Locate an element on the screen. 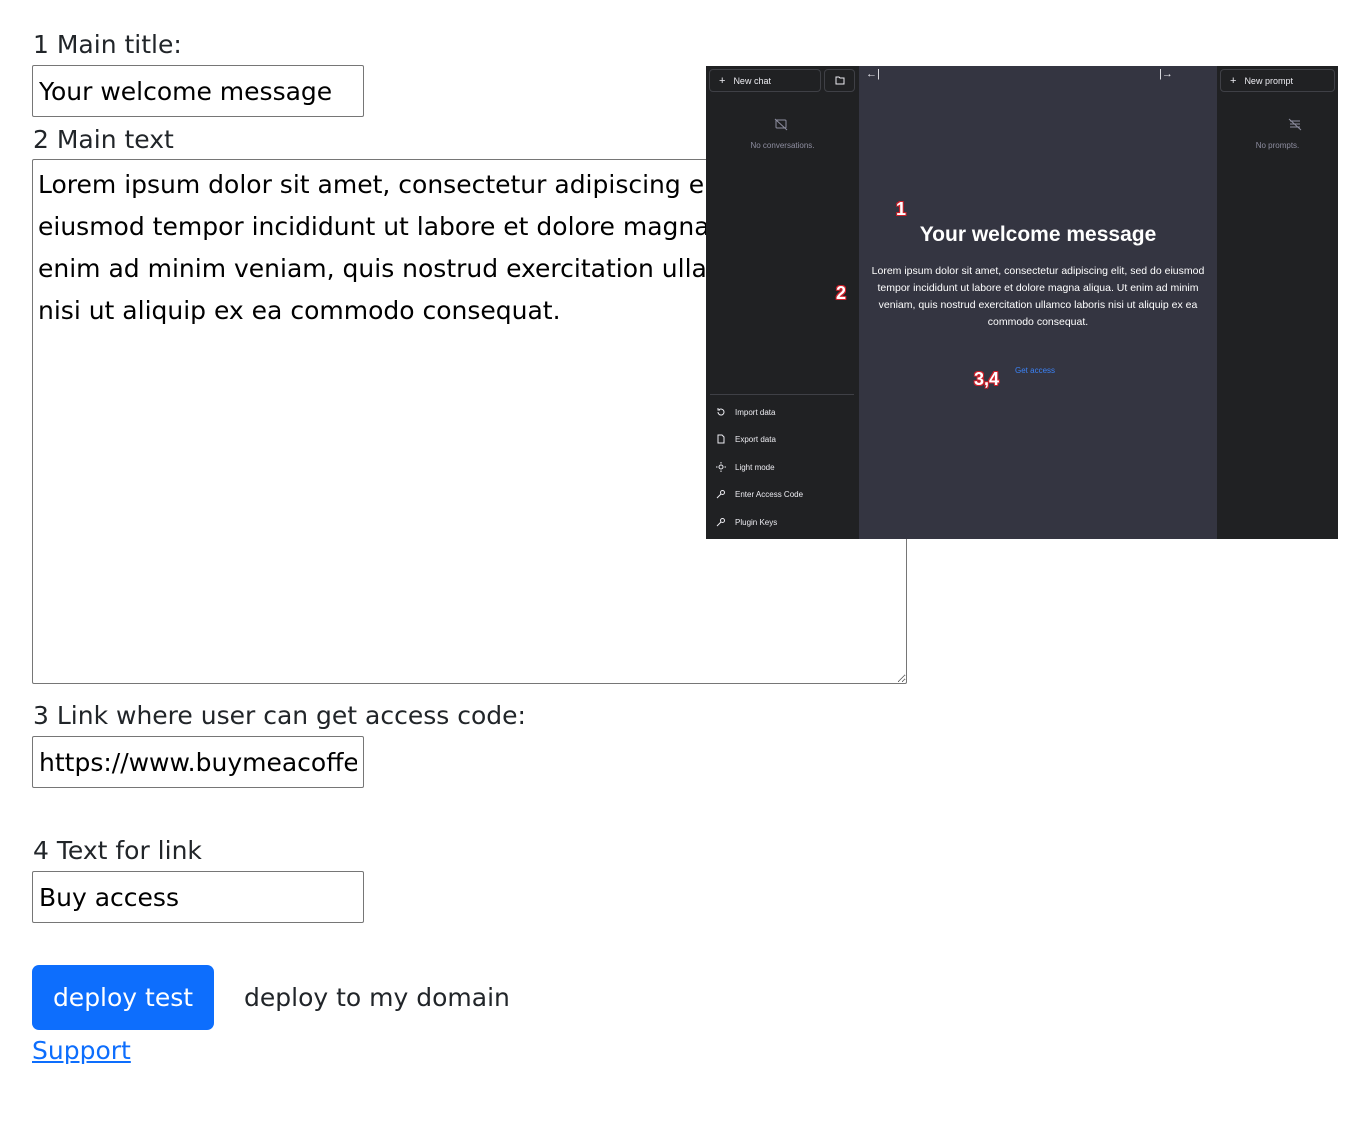  preview-new-prompt-button: + New prompt is located at coordinates (1277, 80).